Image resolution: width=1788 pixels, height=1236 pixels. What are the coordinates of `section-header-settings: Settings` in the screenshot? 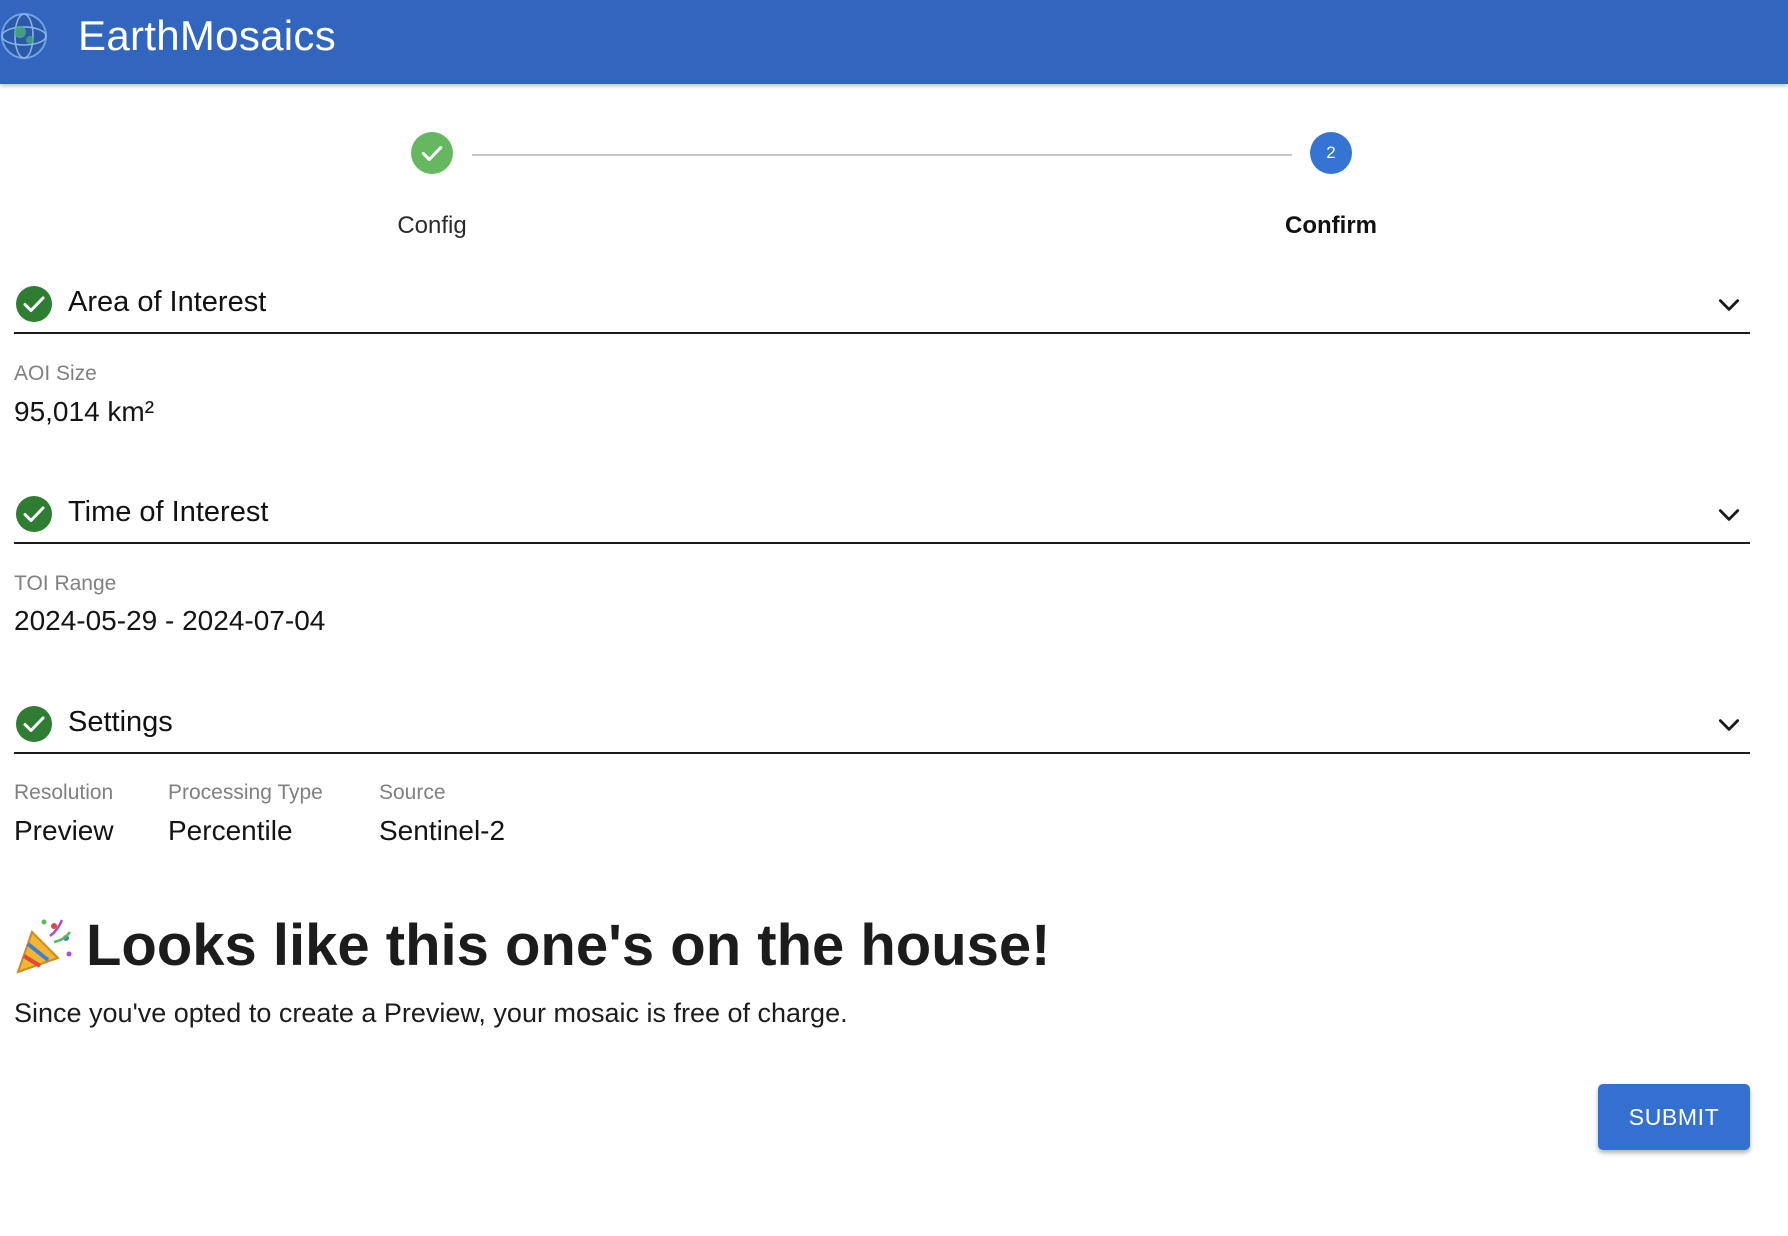 It's located at (882, 725).